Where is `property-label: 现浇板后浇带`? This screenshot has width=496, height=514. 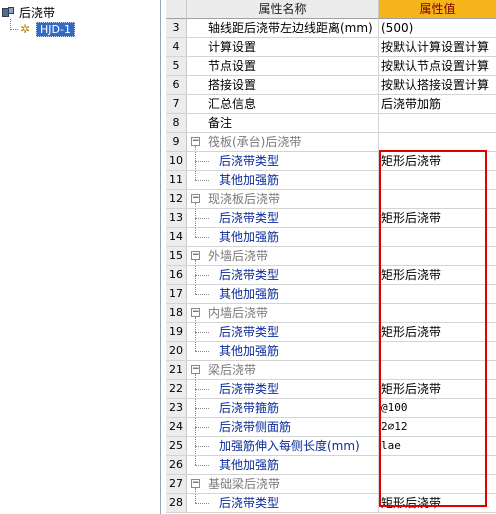 property-label: 现浇板后浇带 is located at coordinates (244, 199).